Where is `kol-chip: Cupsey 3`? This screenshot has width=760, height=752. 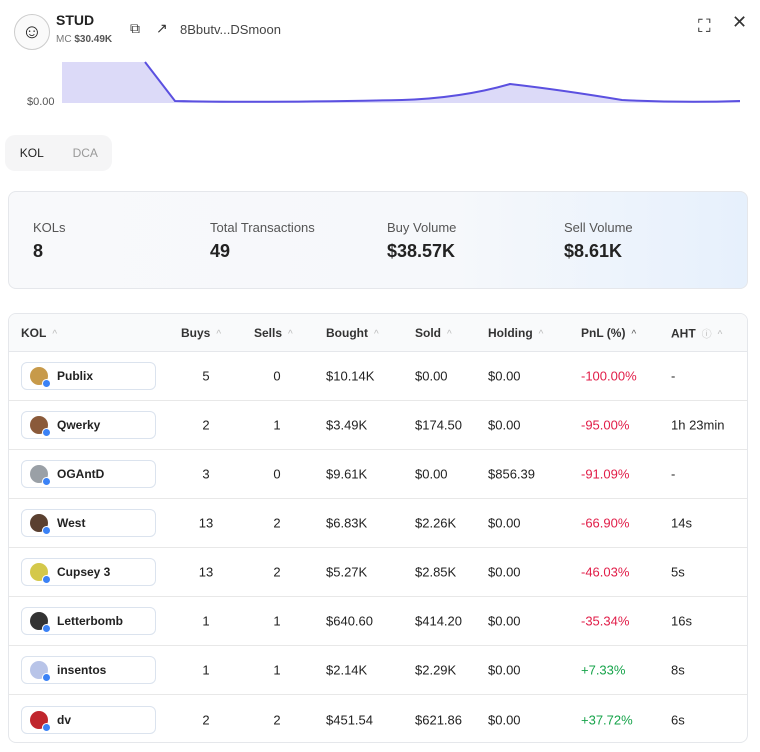 kol-chip: Cupsey 3 is located at coordinates (88, 572).